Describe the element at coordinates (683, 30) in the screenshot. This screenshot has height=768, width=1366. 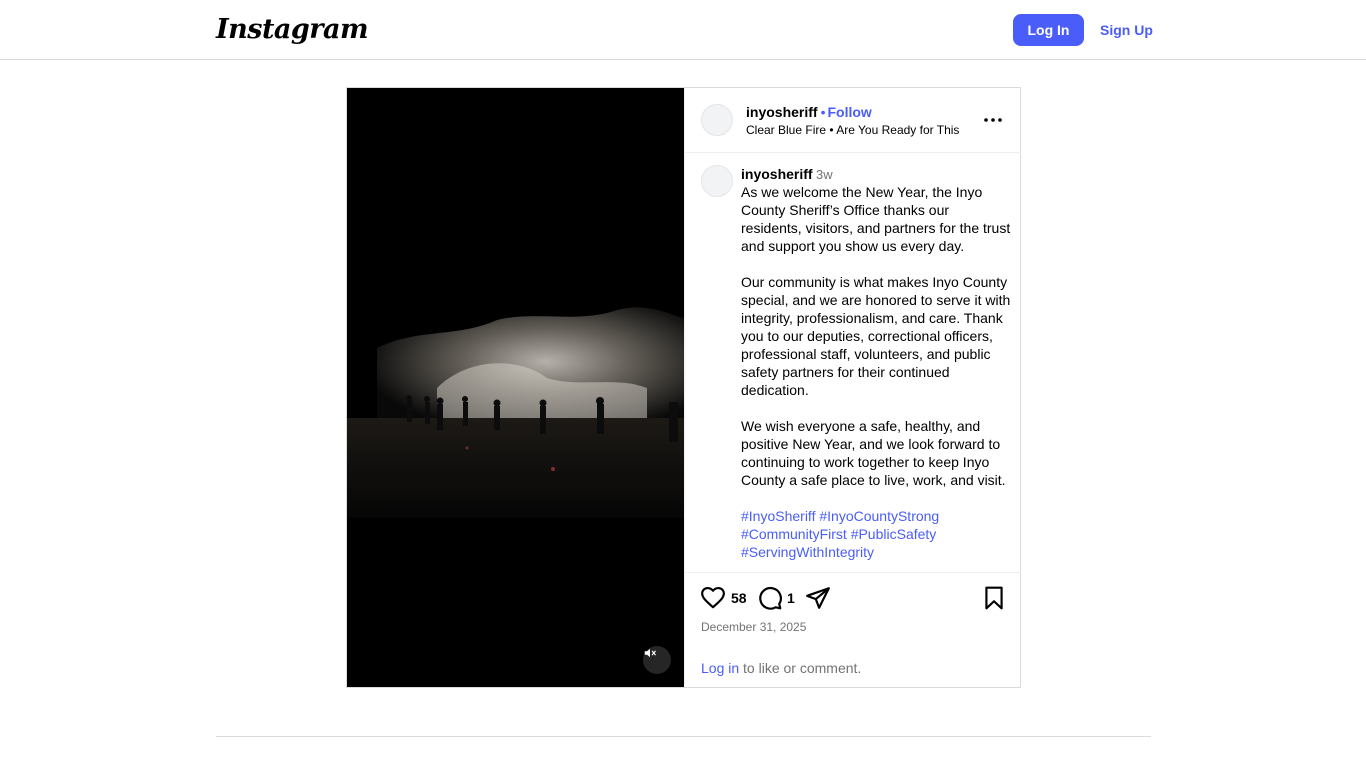
I see `top-navigation-bar: Instagram Log In Sign Up` at that location.